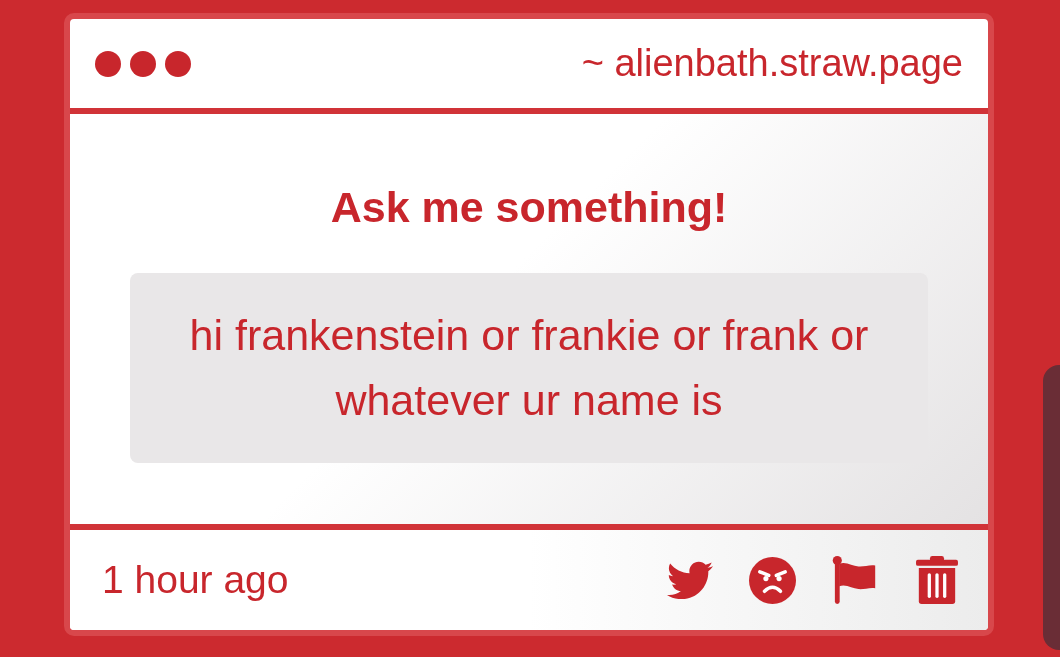 Image resolution: width=1060 pixels, height=657 pixels. I want to click on angry-face-icon, so click(772, 580).